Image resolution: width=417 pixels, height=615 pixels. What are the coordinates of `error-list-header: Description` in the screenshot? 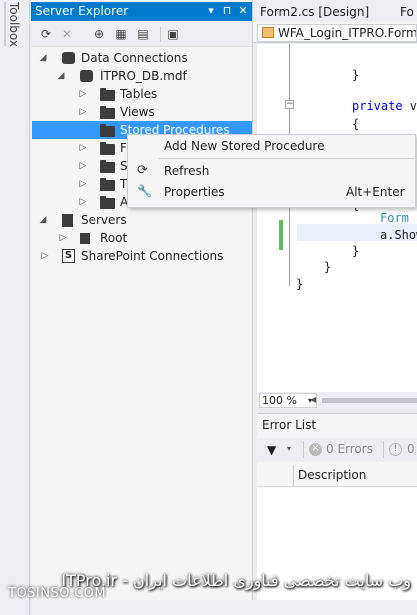 It's located at (337, 476).